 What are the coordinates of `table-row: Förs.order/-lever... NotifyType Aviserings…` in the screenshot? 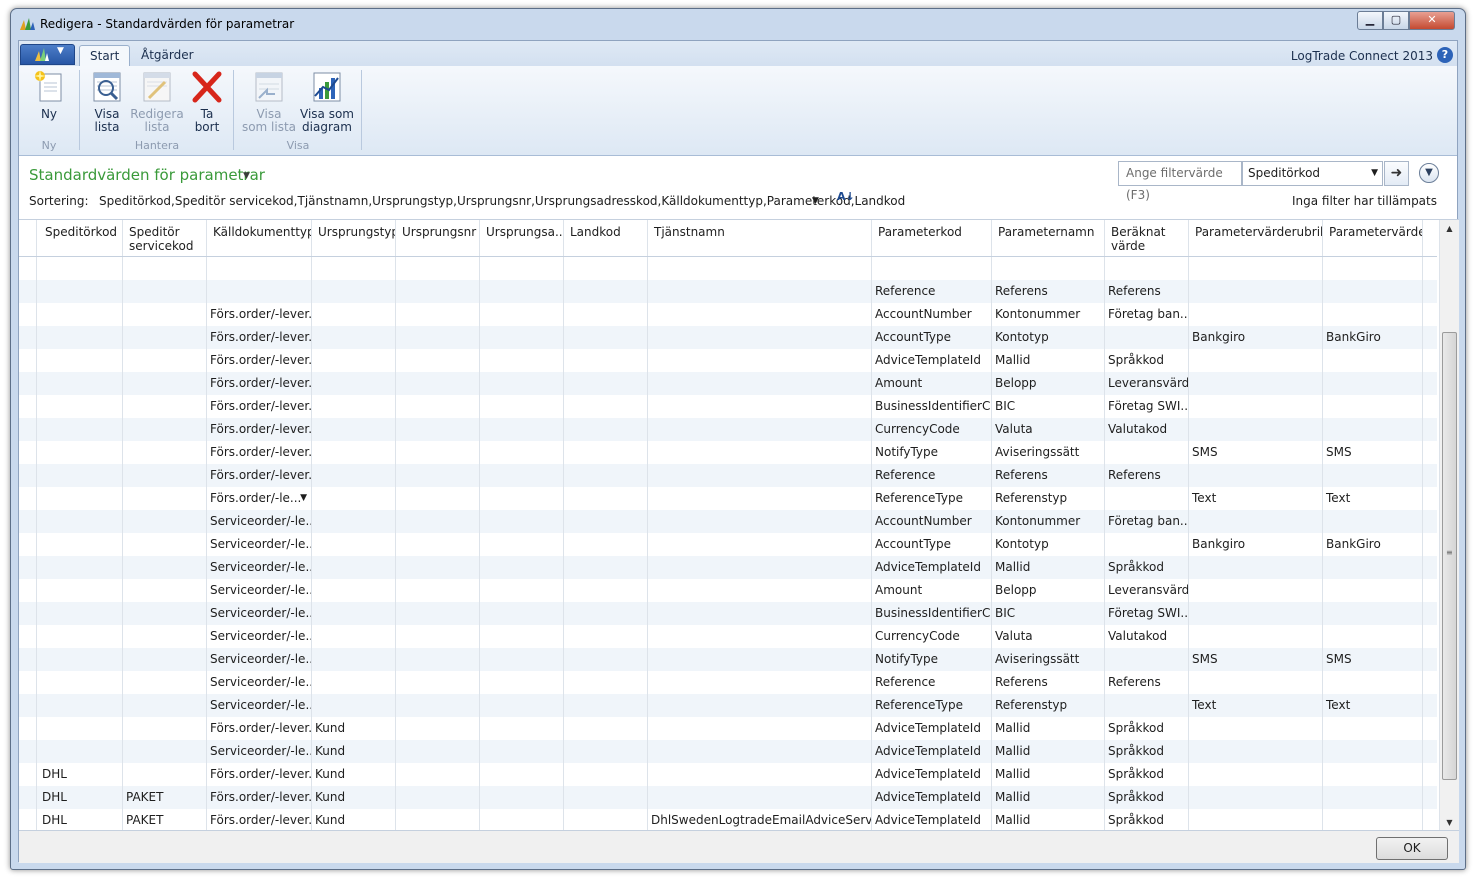 It's located at (728, 452).